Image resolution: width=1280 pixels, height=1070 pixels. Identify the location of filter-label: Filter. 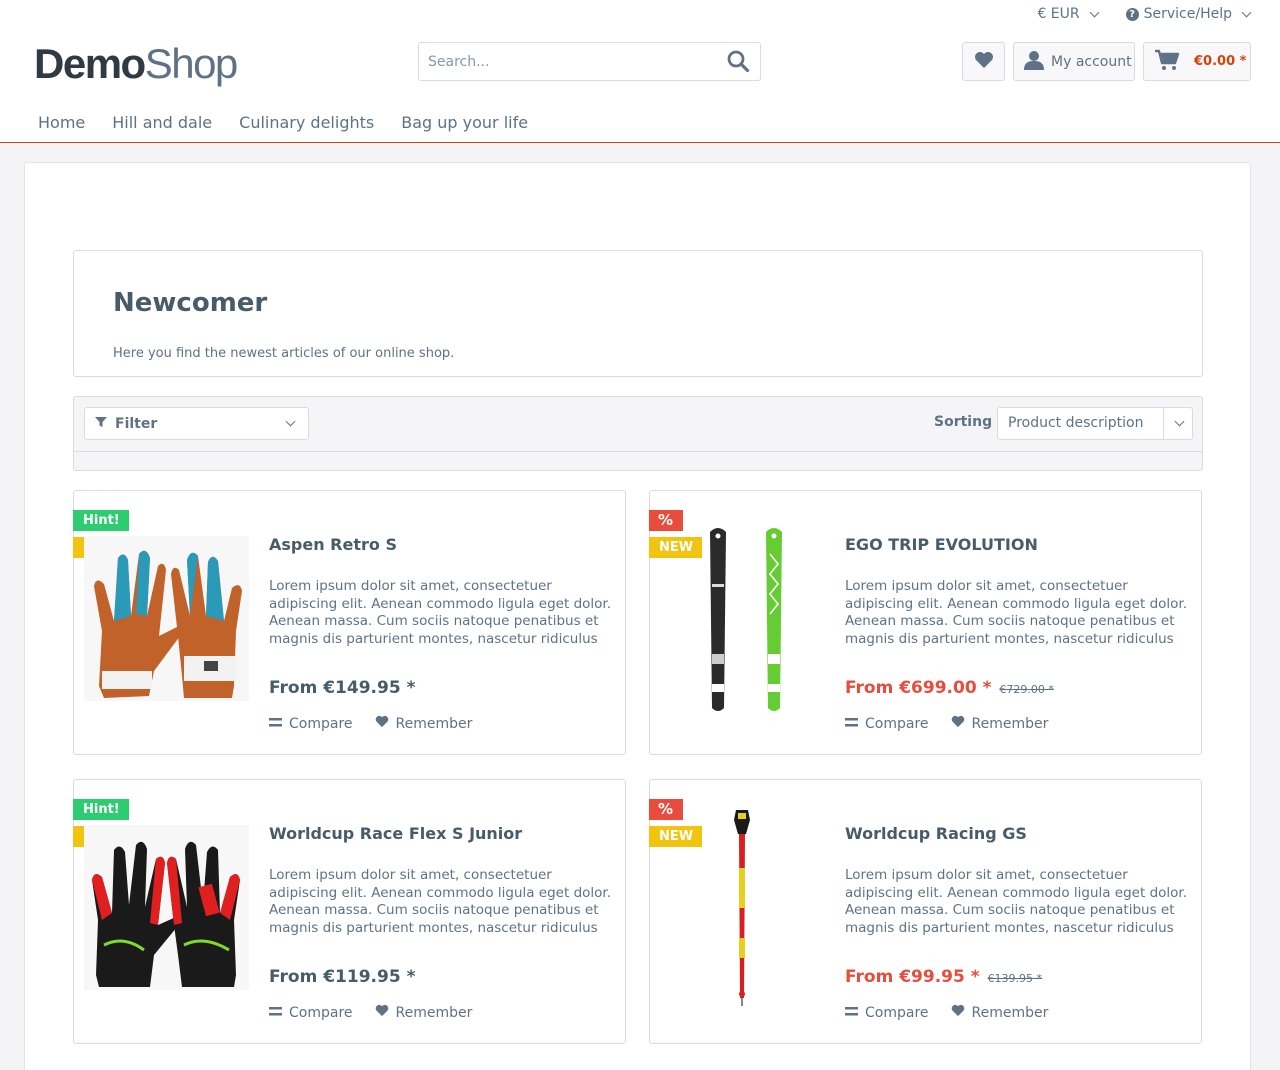
(136, 423).